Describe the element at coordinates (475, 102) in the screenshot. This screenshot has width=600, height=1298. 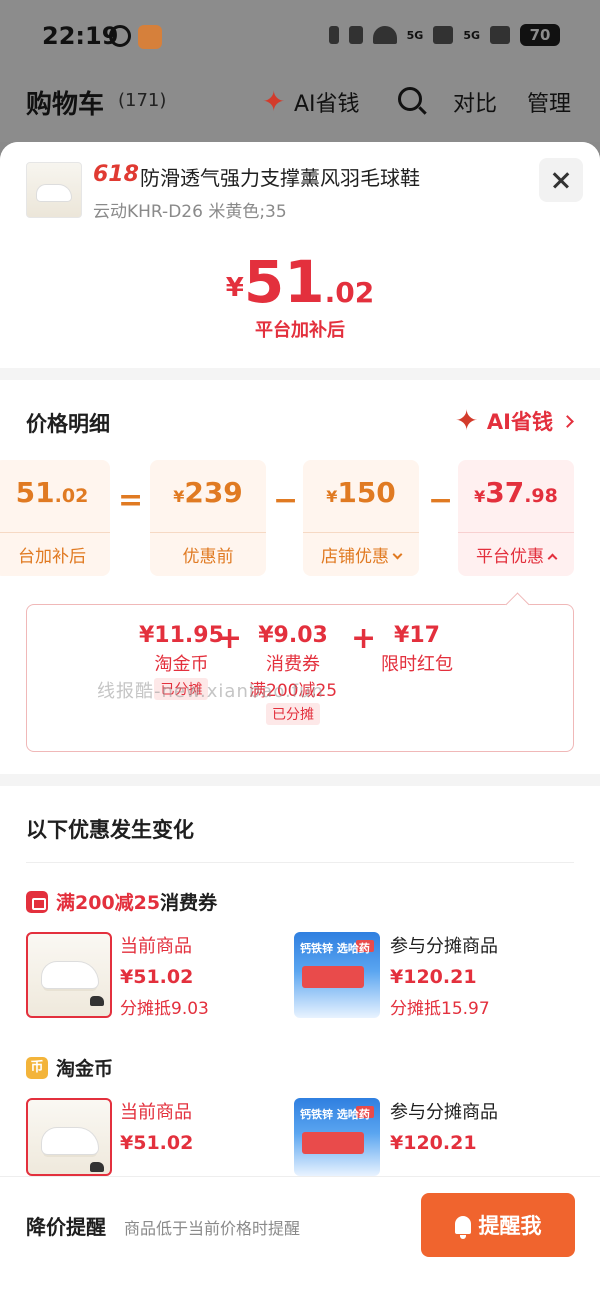
I see `compare-button: 对比` at that location.